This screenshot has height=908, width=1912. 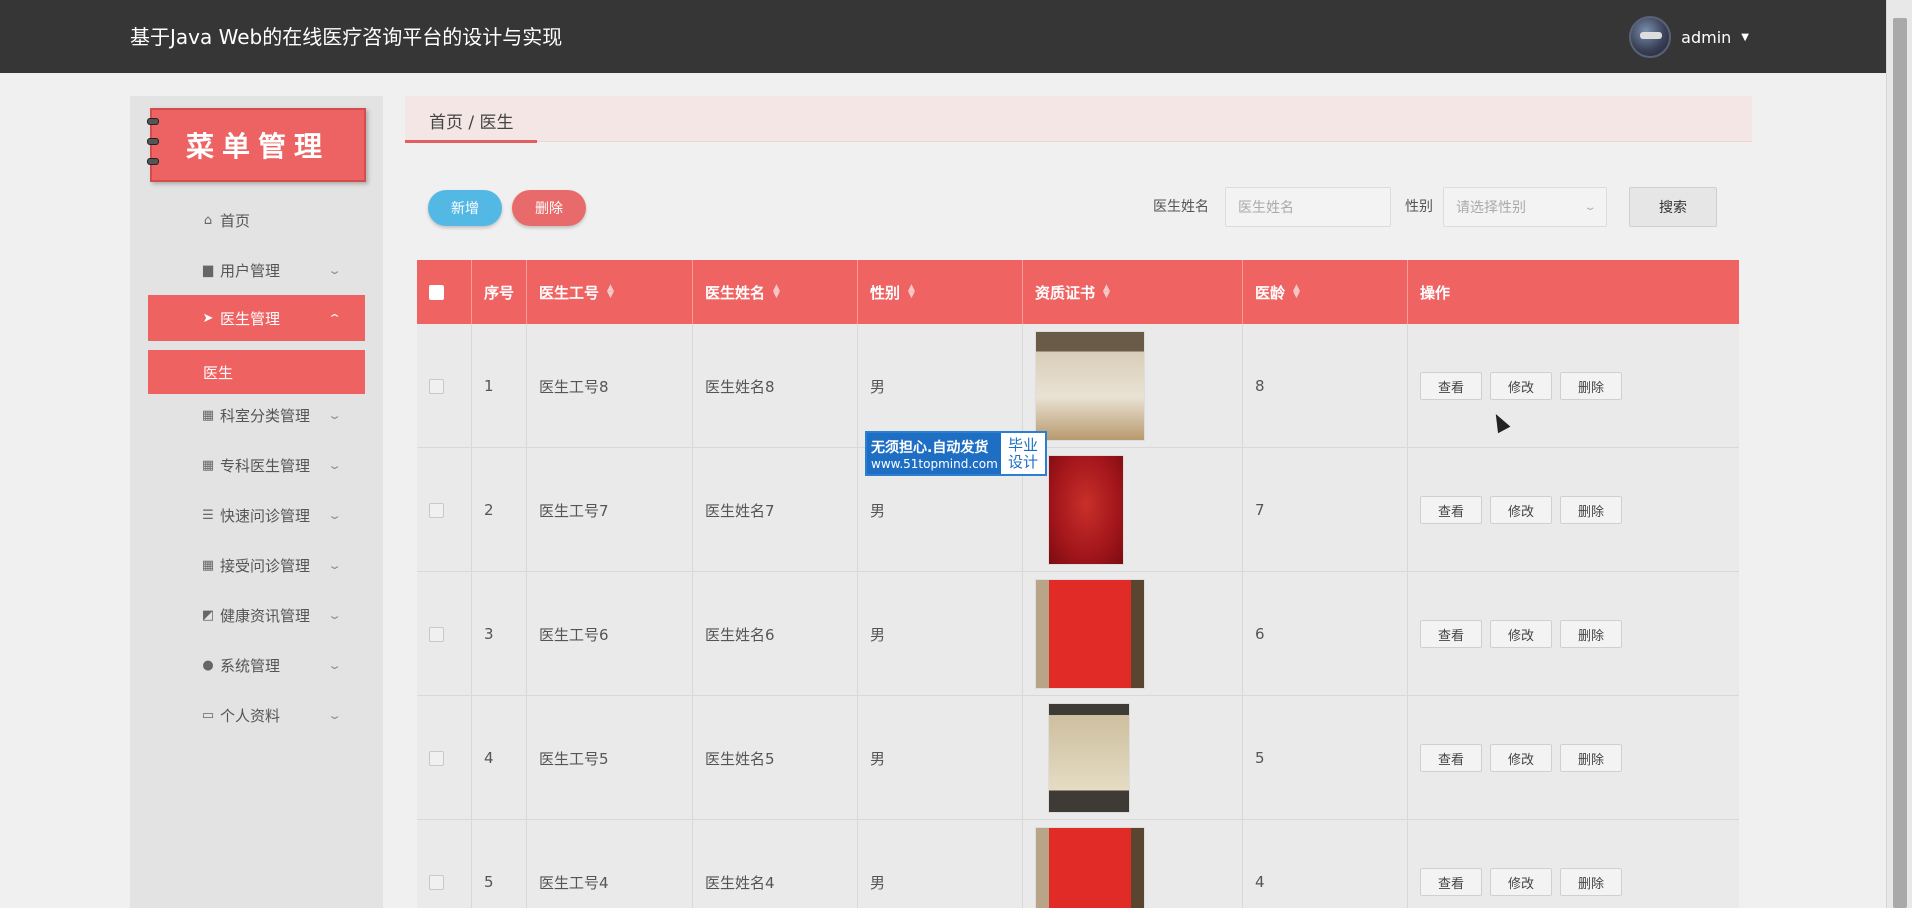 I want to click on table-header: 序号 医生工号 ▲ ▼ 医生姓名 ▲ ▼ 性别 ▲ ▼ 资质证书 ▲ ▼ 医龄 ▲ ▼ 操作, so click(x=1078, y=292).